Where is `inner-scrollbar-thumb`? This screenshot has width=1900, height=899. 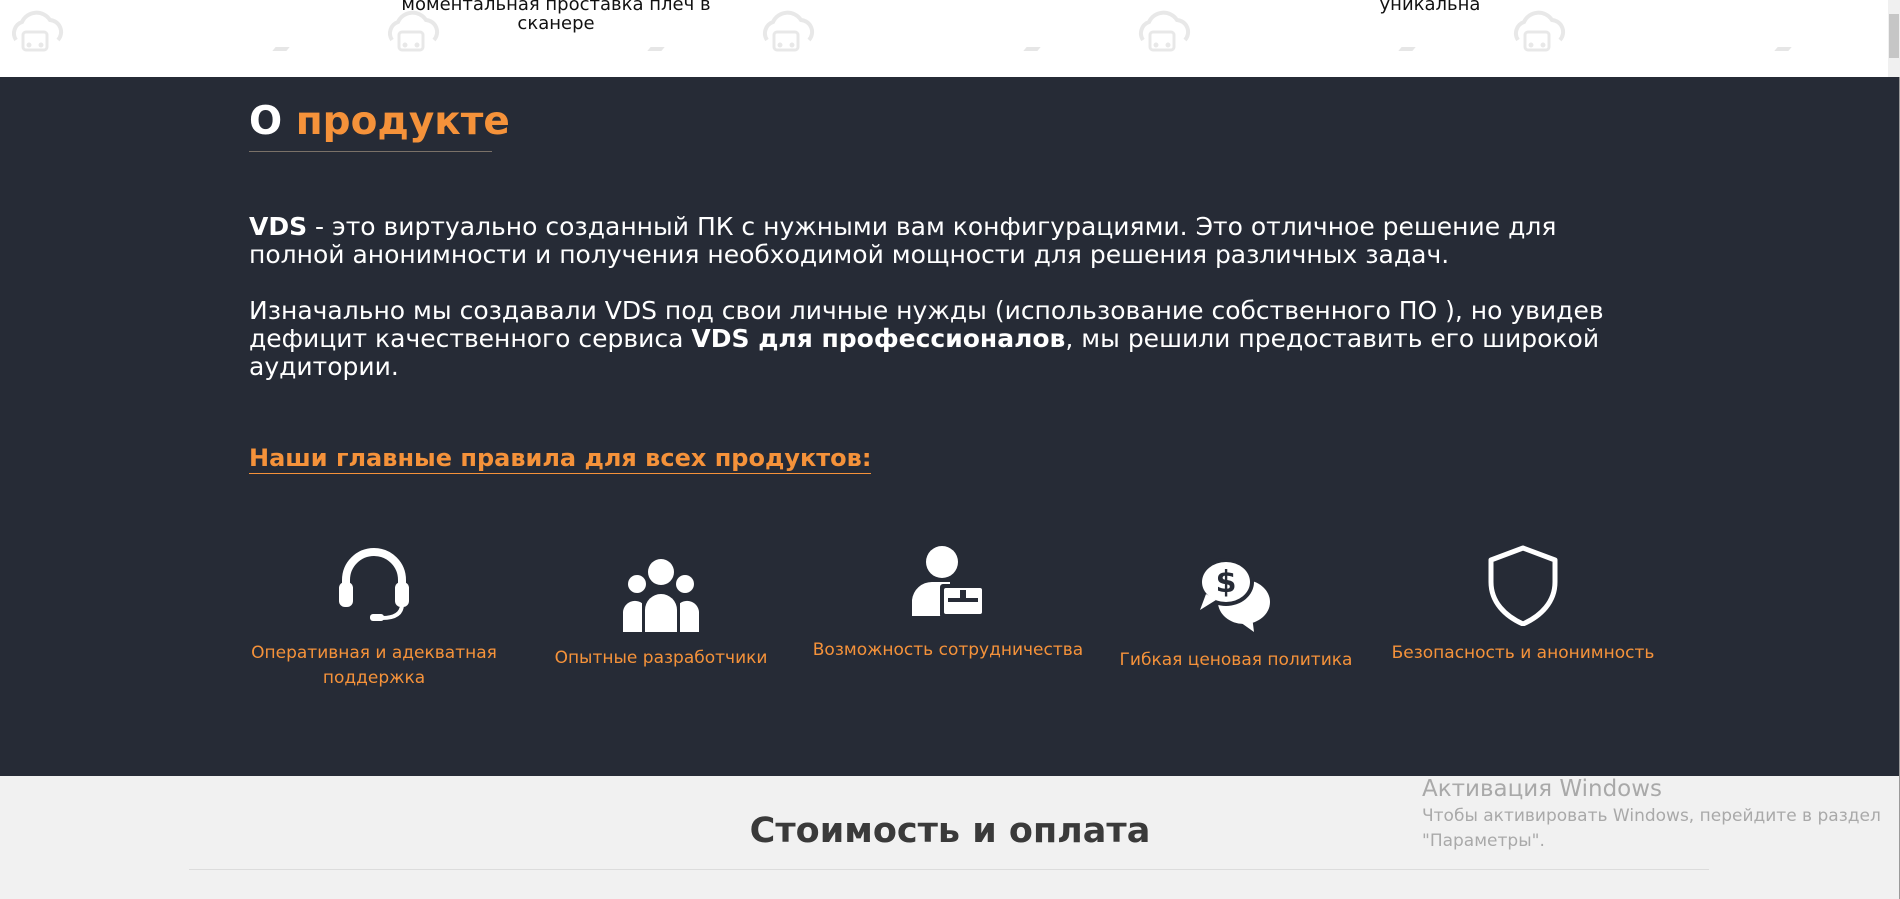 inner-scrollbar-thumb is located at coordinates (1894, 36).